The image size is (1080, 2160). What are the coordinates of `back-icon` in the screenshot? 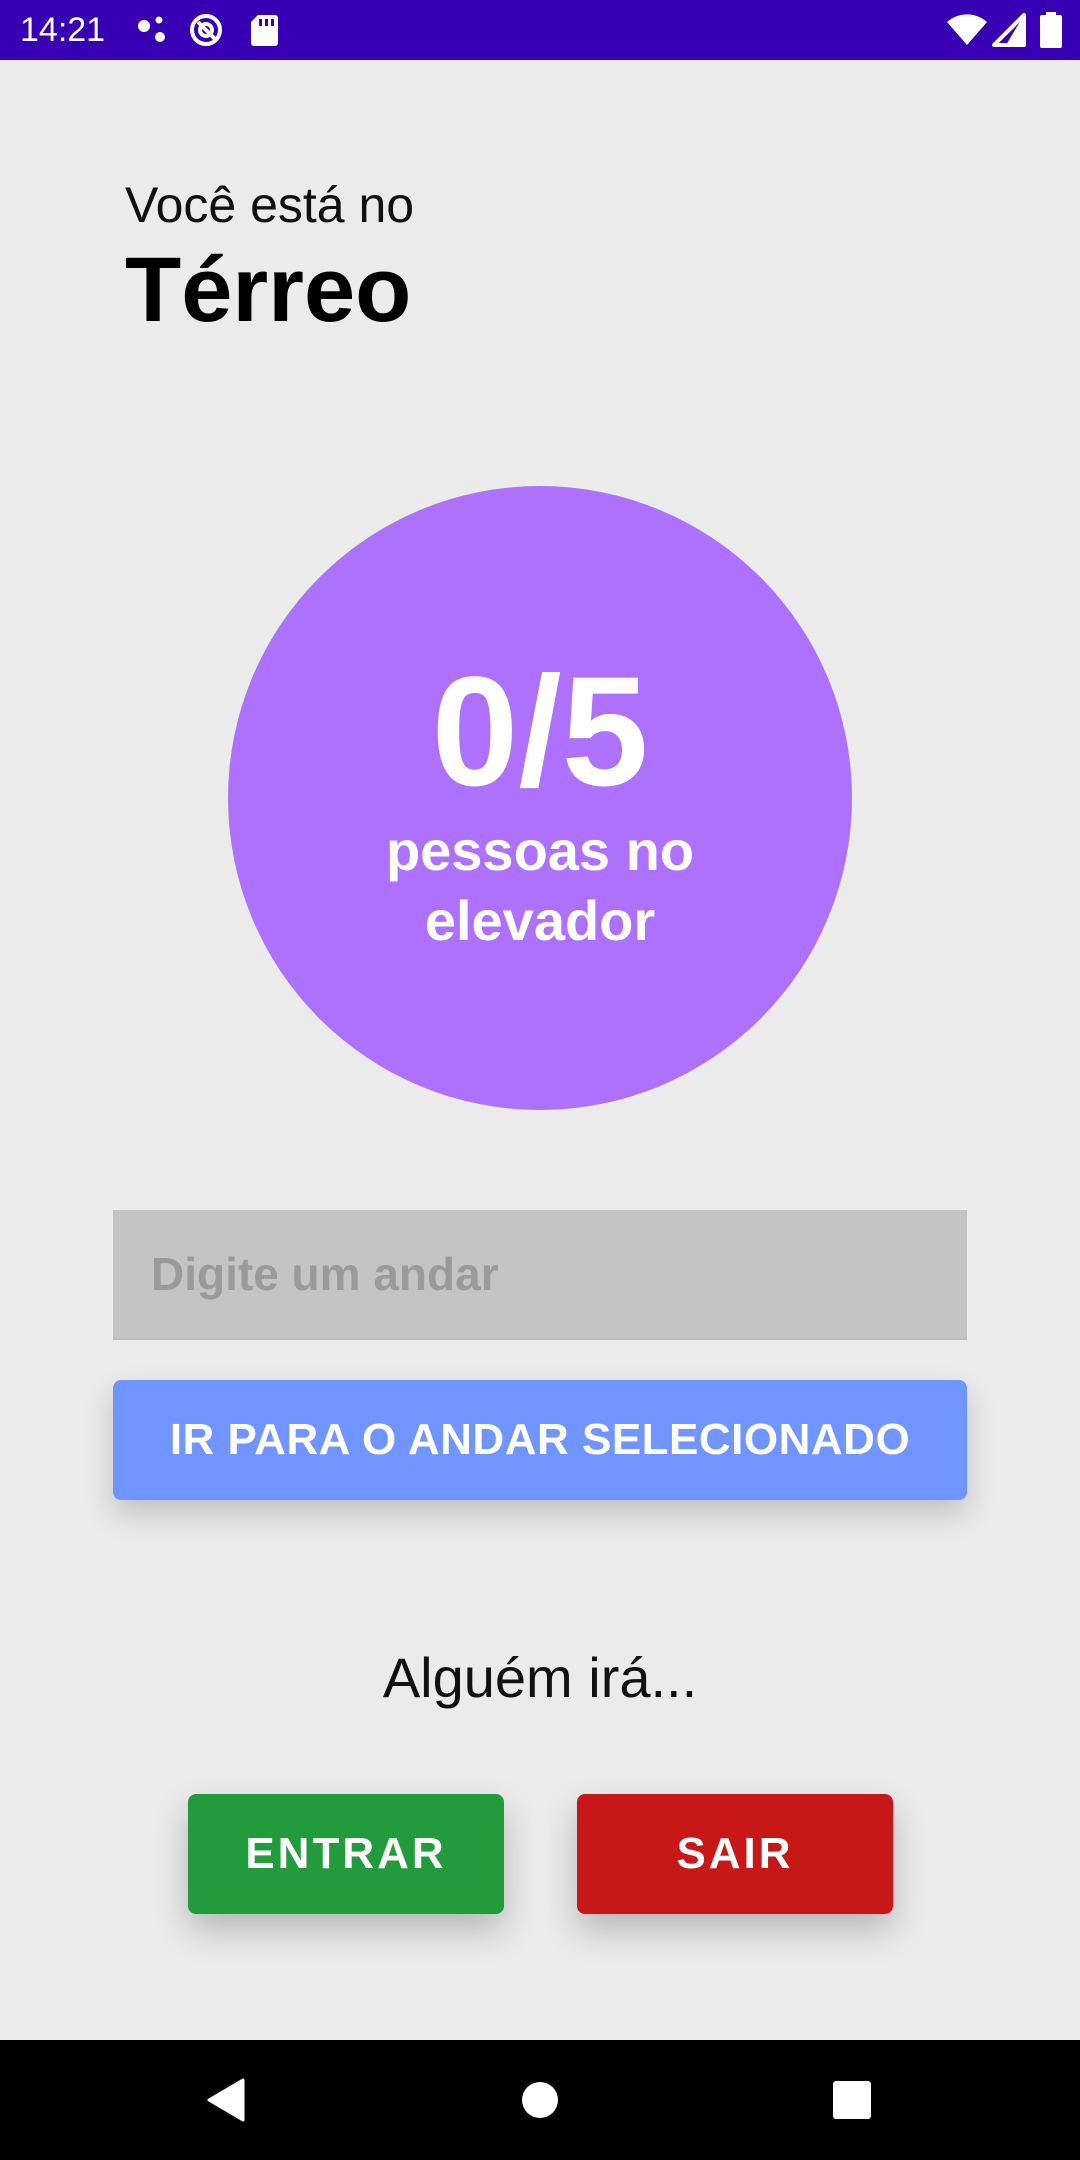 It's located at (225, 2100).